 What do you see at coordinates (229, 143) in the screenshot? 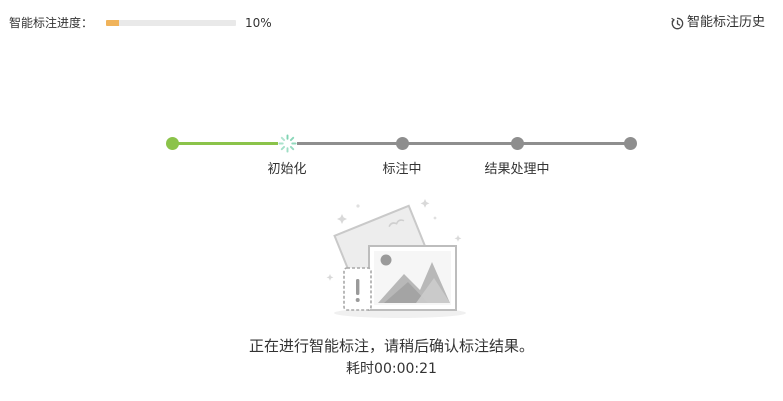
I see `step-connector-done` at bounding box center [229, 143].